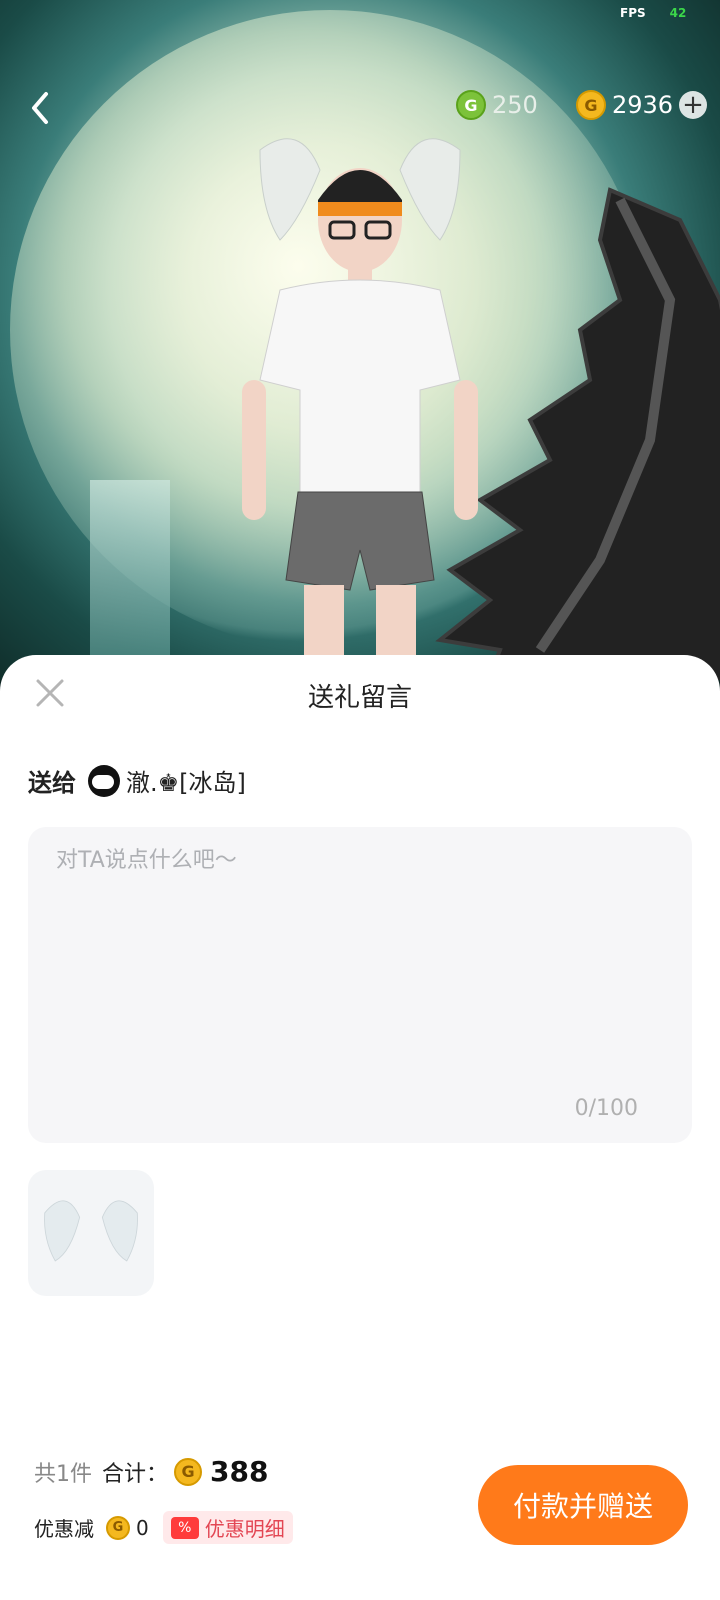 The image size is (720, 1600). Describe the element at coordinates (693, 105) in the screenshot. I see `plus-circle-icon: +` at that location.